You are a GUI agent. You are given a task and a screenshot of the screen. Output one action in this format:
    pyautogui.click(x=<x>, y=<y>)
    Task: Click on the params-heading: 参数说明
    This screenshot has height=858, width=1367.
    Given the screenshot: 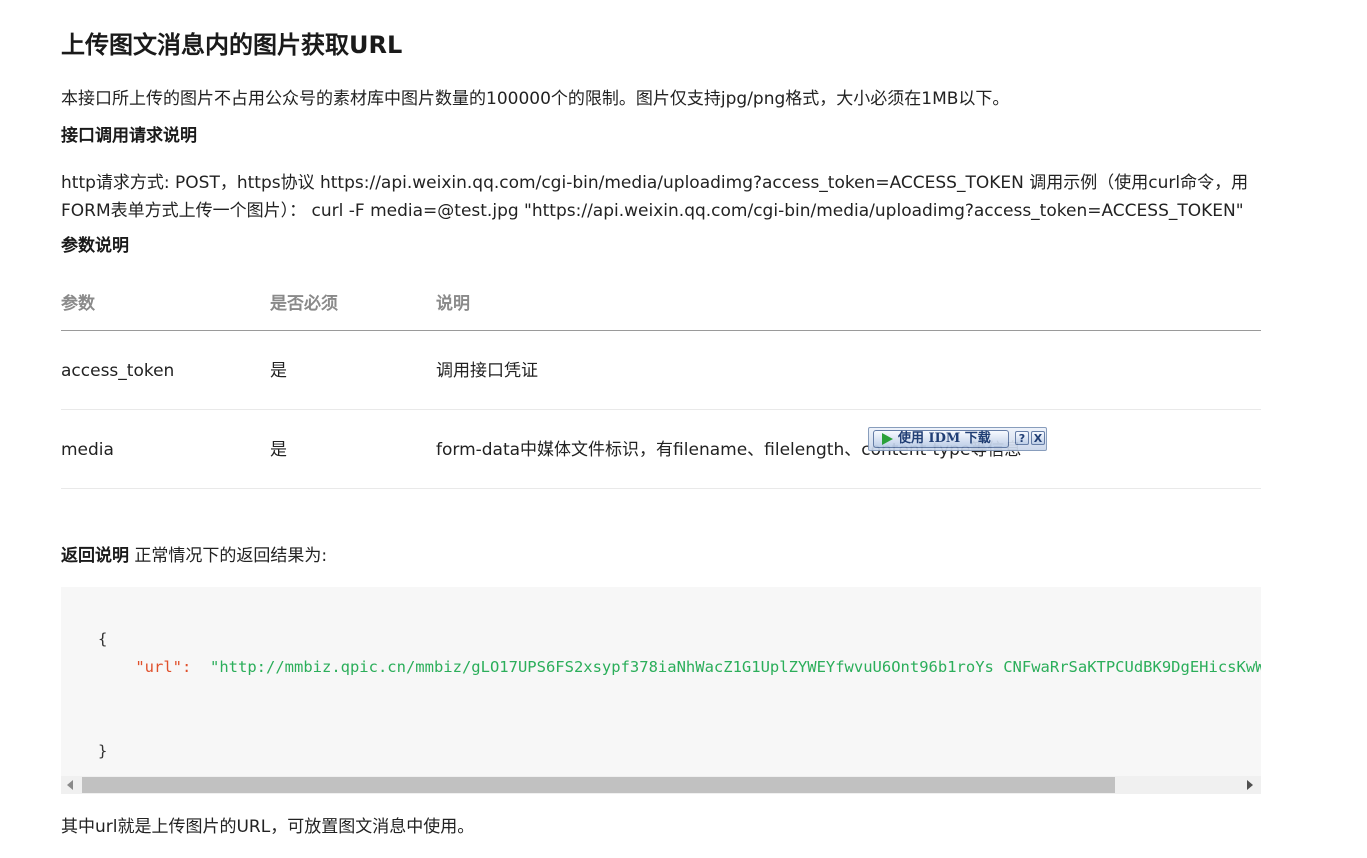 What is the action you would take?
    pyautogui.click(x=95, y=246)
    